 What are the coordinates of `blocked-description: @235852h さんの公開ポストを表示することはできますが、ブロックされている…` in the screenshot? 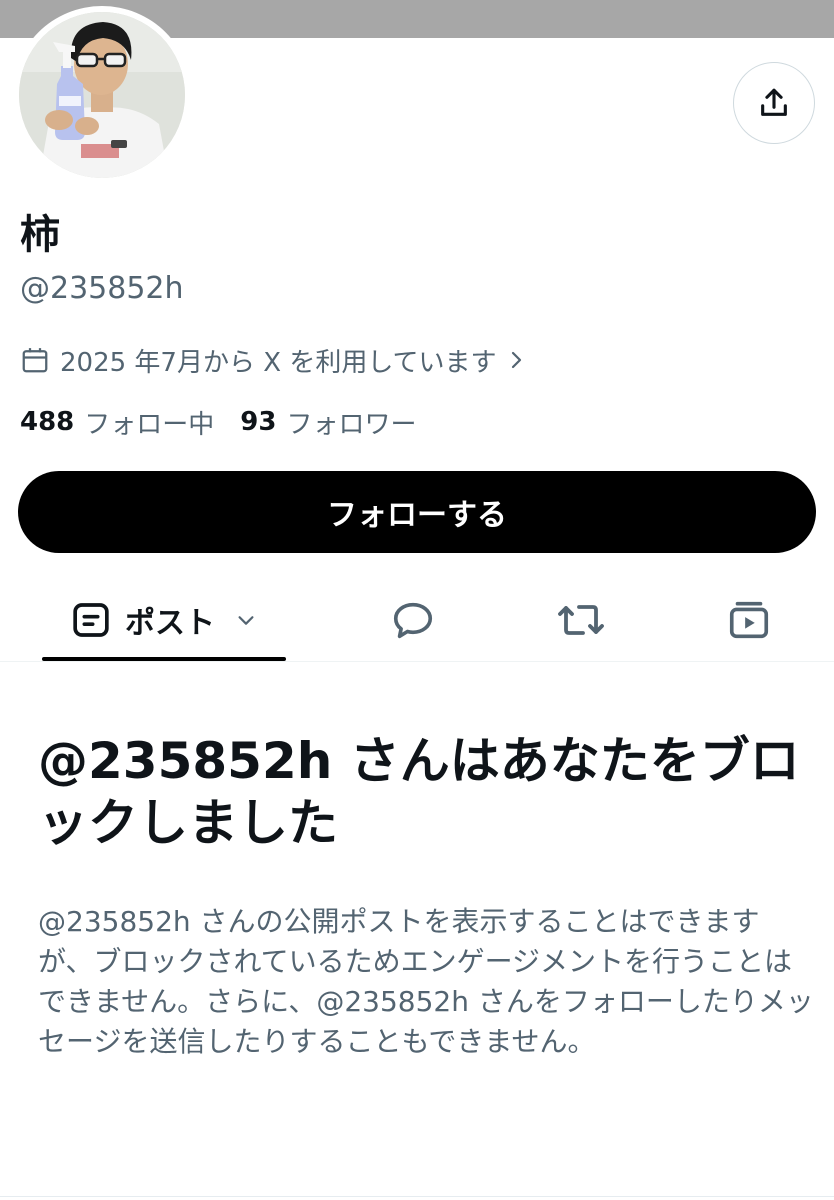 It's located at (426, 981).